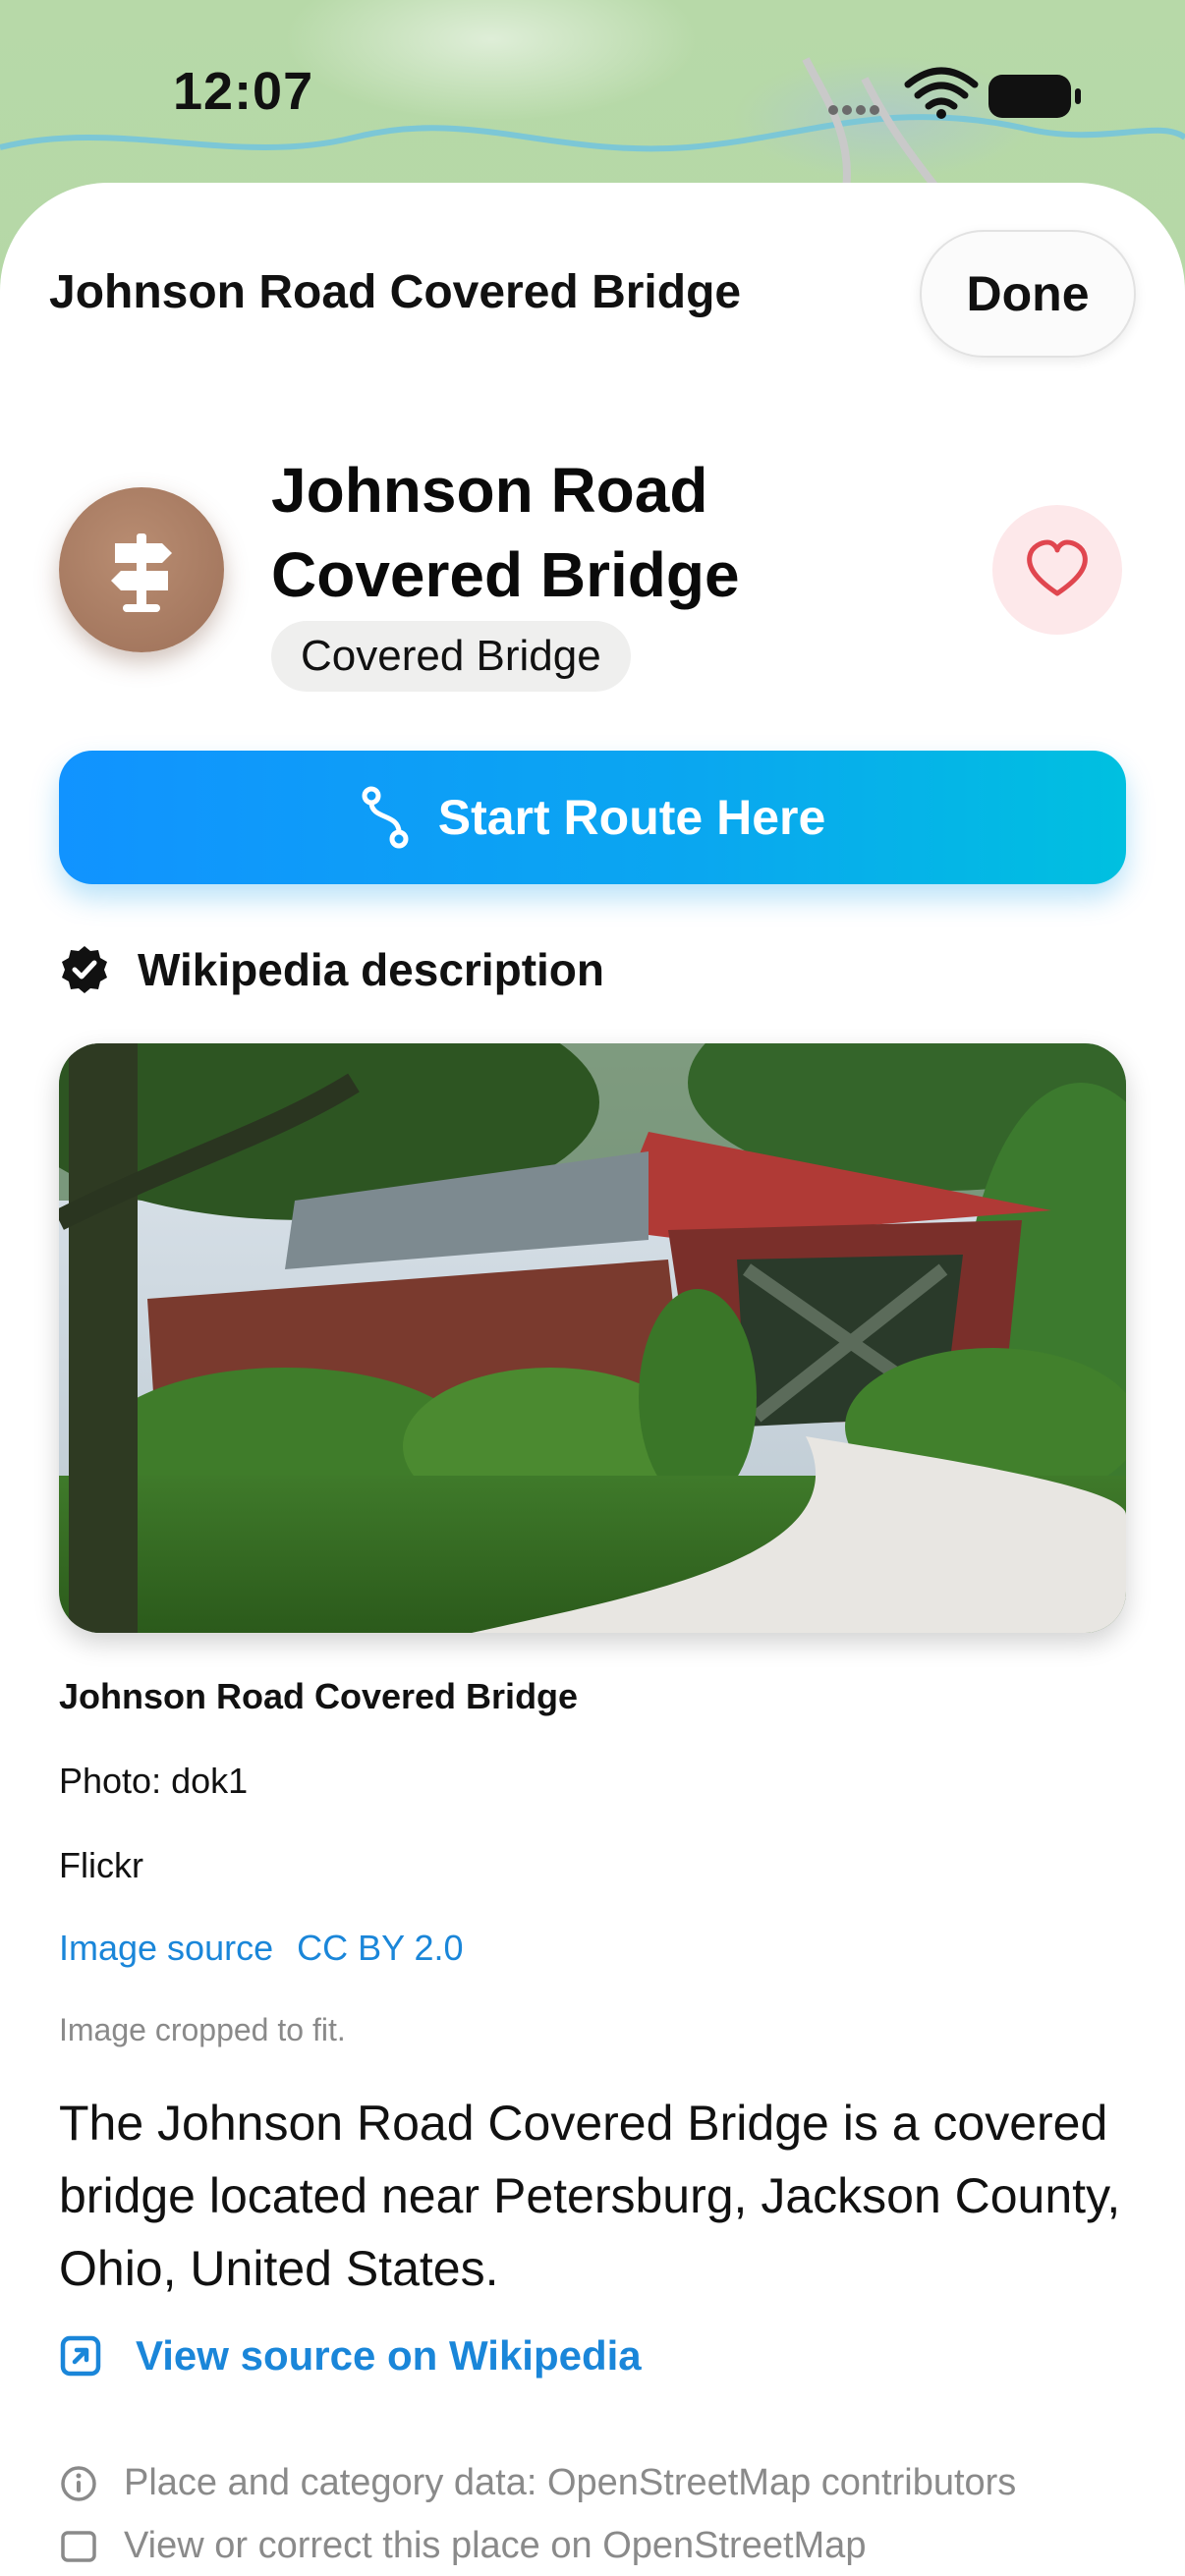 The image size is (1185, 2576). I want to click on signpost-icon, so click(141, 572).